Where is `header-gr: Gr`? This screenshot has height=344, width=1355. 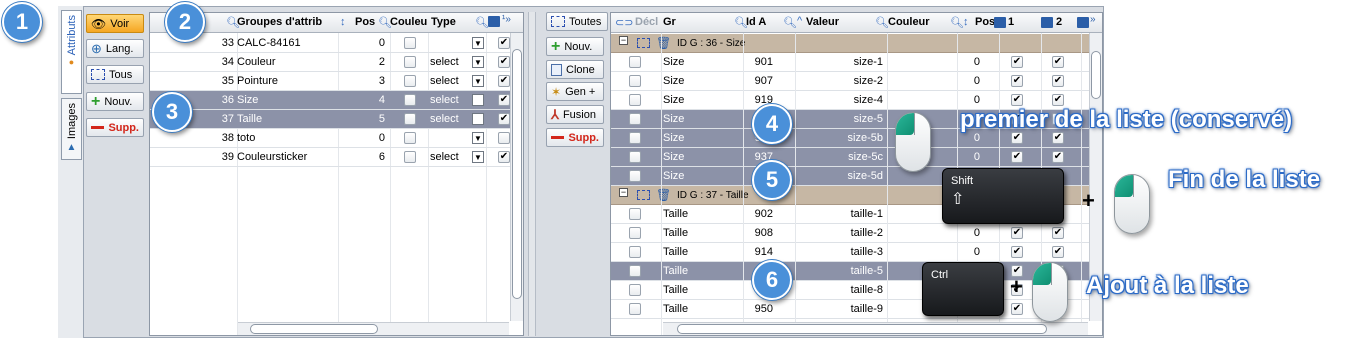
header-gr: Gr is located at coordinates (673, 22).